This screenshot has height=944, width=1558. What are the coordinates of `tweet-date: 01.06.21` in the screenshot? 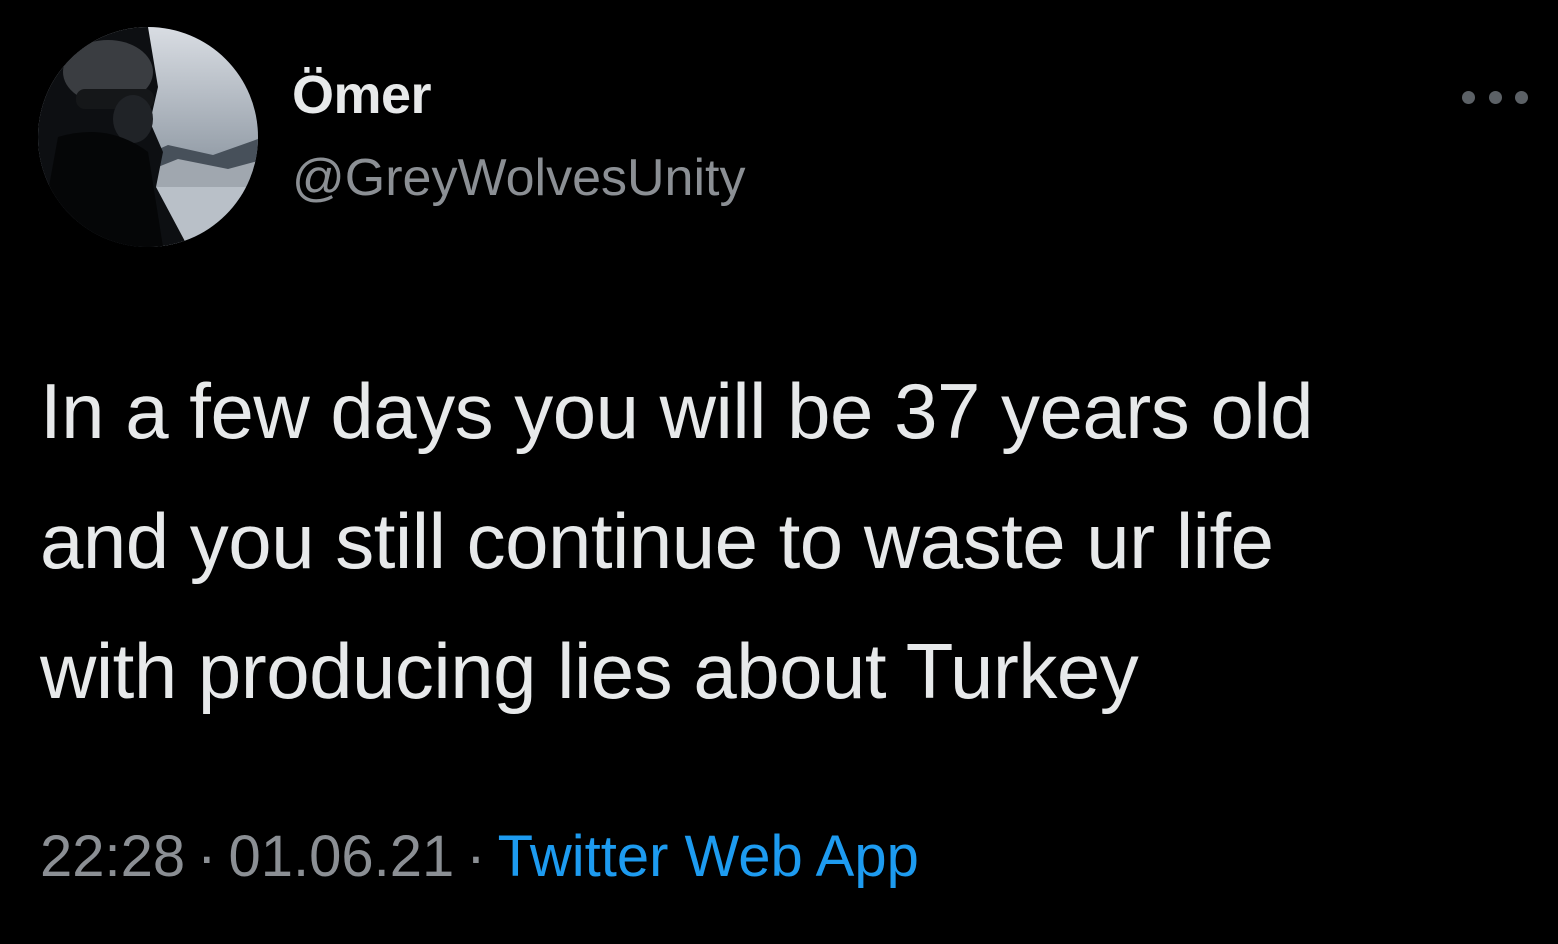 It's located at (341, 856).